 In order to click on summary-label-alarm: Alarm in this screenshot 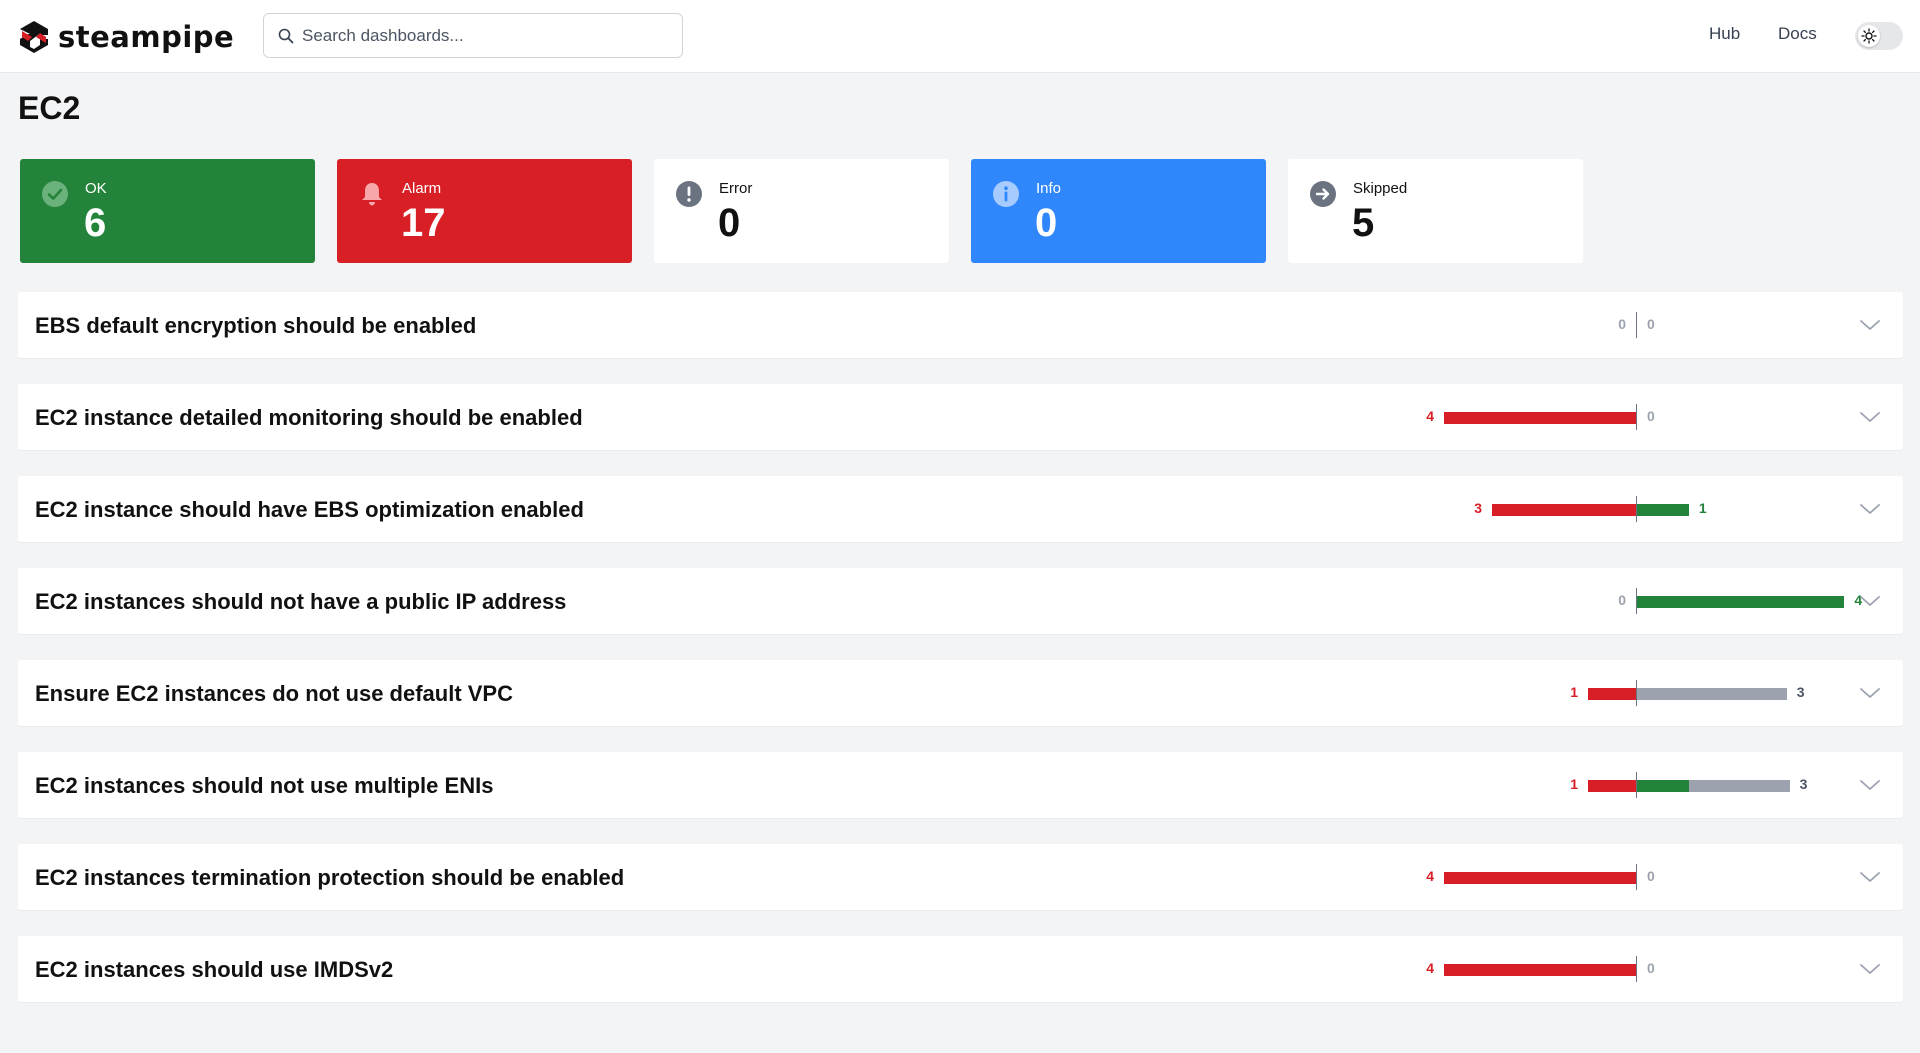, I will do `click(422, 188)`.